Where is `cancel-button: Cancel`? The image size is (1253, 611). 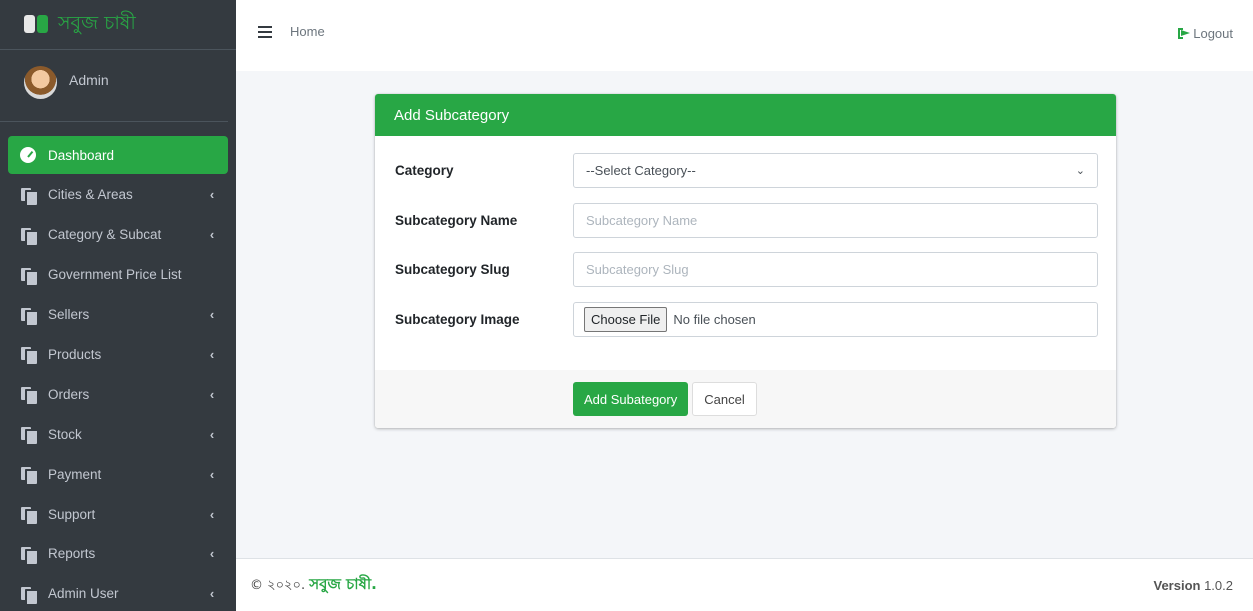
cancel-button: Cancel is located at coordinates (724, 399).